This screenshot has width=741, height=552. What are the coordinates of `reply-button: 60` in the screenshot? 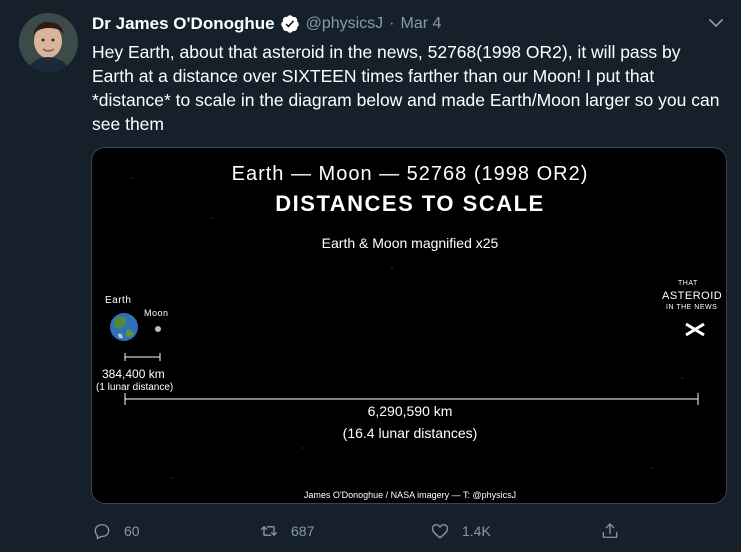 It's located at (116, 531).